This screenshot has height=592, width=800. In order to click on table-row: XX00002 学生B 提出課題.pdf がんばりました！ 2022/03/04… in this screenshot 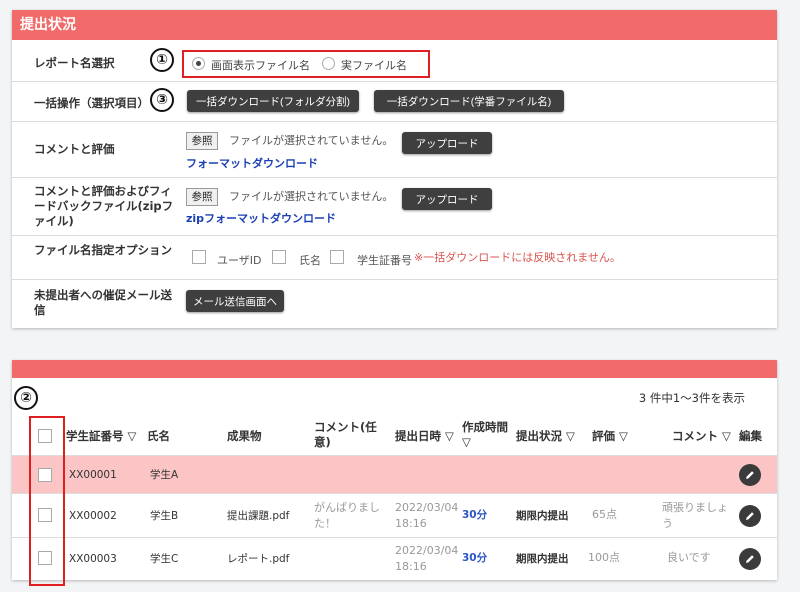, I will do `click(394, 516)`.